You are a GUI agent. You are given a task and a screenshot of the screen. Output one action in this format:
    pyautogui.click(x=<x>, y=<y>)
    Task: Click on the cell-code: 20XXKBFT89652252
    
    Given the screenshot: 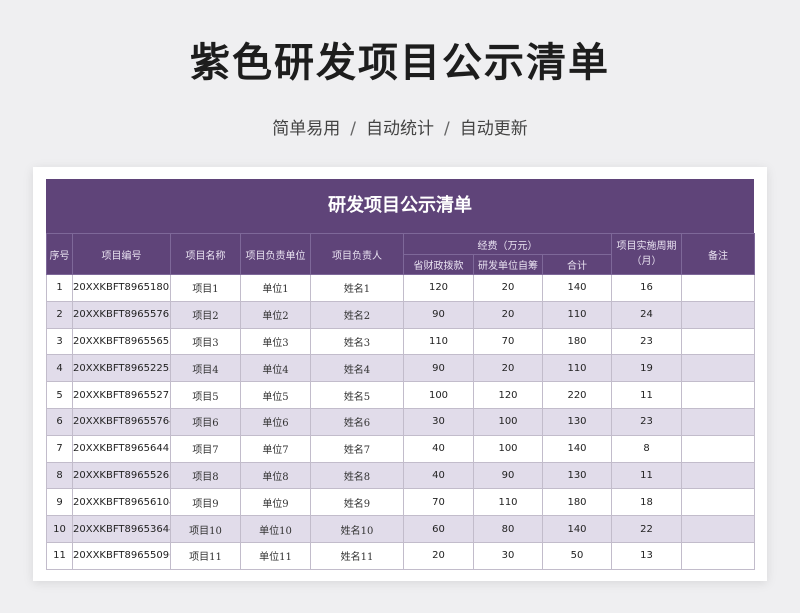 What is the action you would take?
    pyautogui.click(x=121, y=368)
    